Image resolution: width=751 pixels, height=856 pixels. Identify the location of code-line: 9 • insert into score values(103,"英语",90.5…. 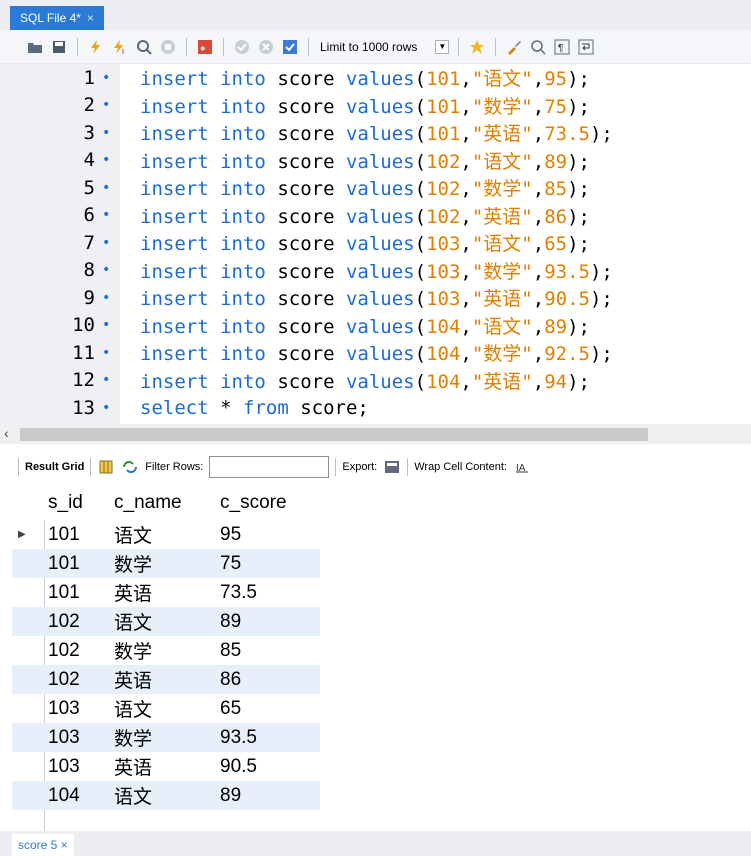
(375, 298).